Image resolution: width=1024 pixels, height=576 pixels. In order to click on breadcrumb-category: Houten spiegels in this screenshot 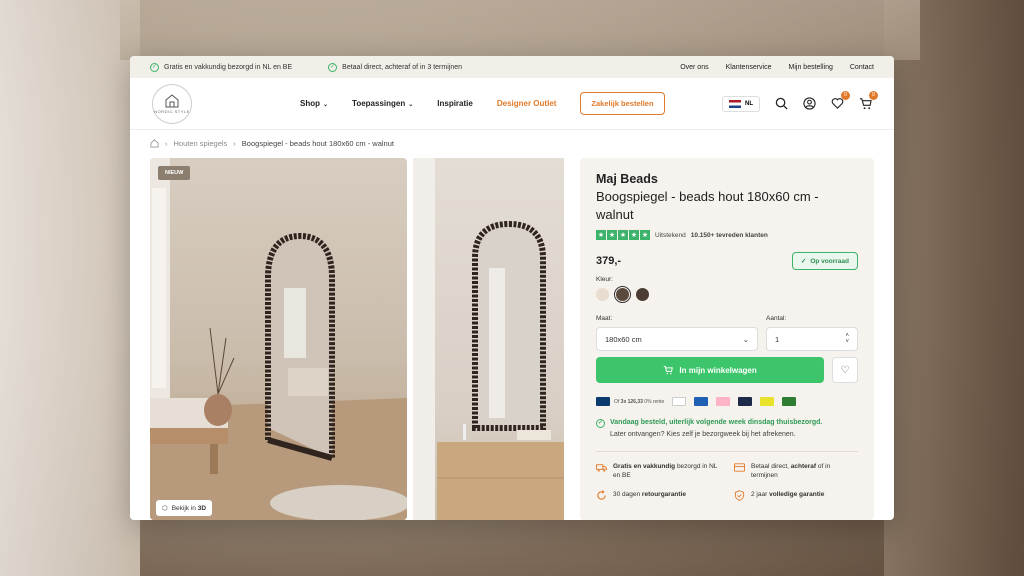, I will do `click(201, 143)`.